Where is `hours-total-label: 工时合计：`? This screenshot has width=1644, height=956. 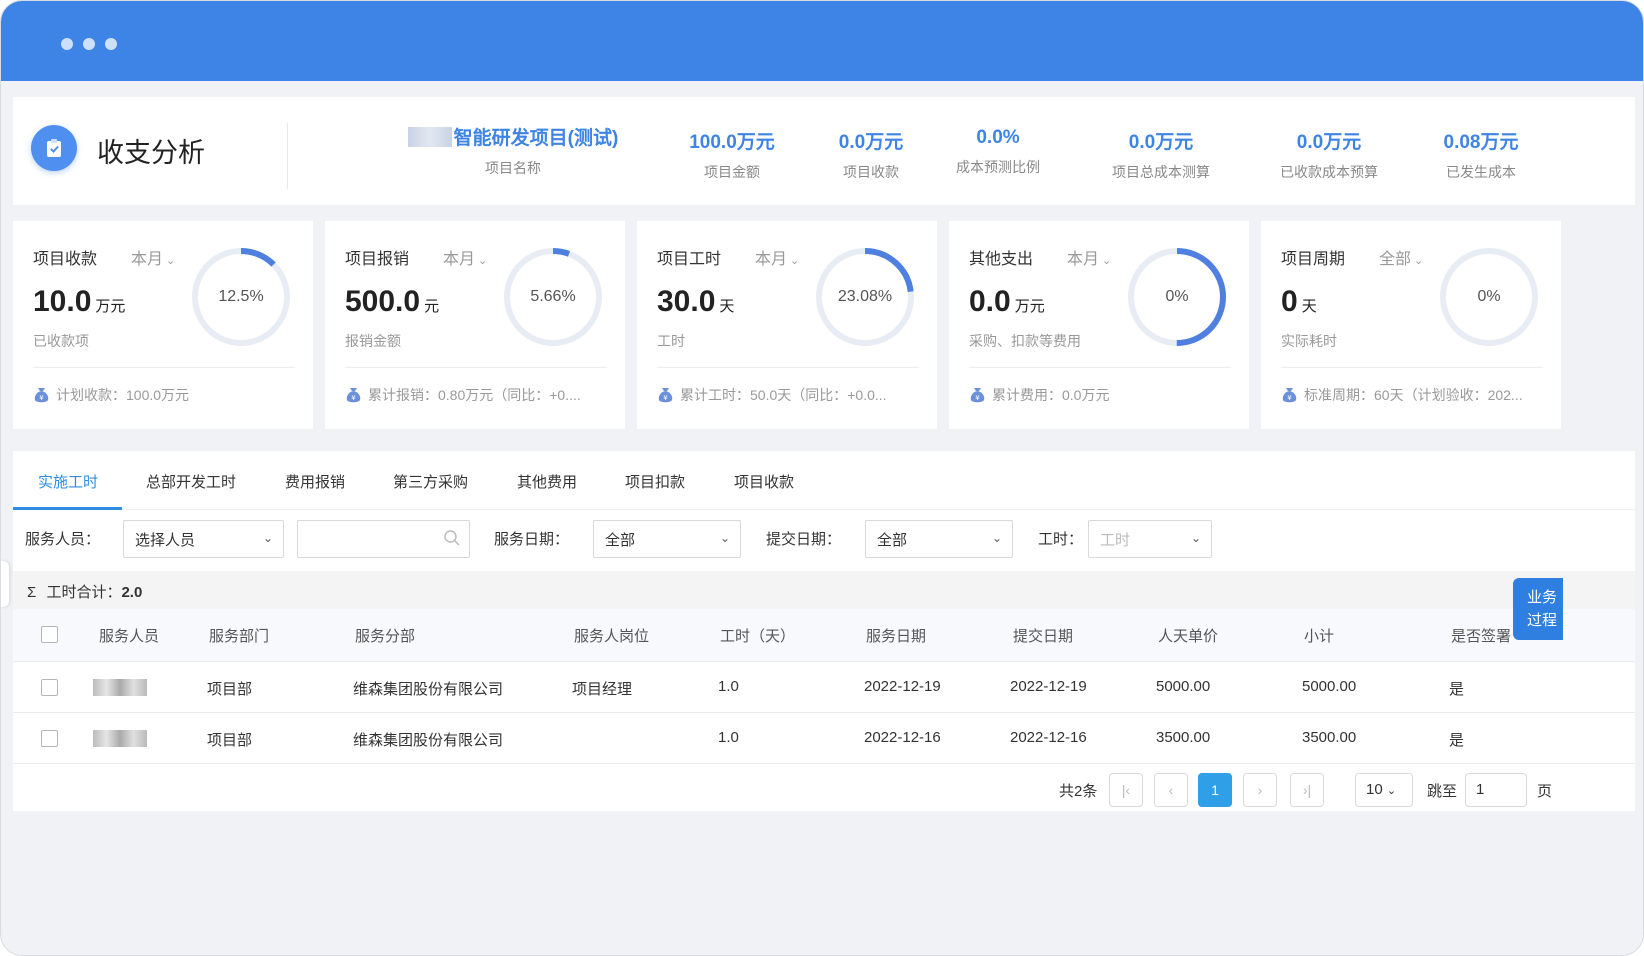 hours-total-label: 工时合计： is located at coordinates (84, 592).